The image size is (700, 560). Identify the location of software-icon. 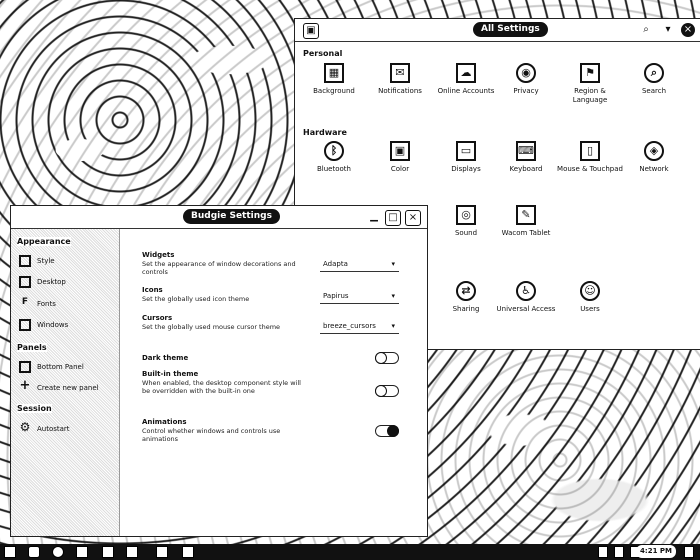
(132, 552).